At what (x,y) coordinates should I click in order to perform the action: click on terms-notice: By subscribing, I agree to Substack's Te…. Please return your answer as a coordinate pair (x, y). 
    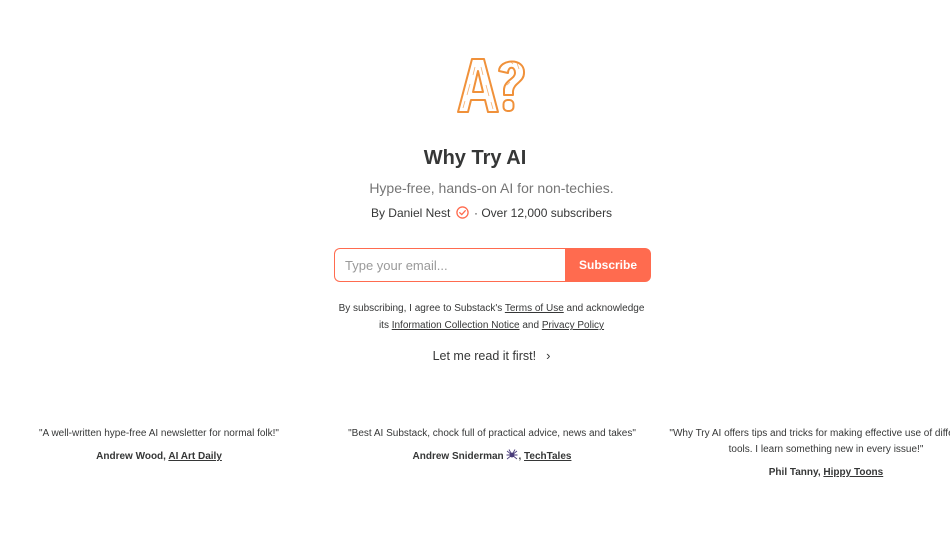
    Looking at the image, I should click on (491, 317).